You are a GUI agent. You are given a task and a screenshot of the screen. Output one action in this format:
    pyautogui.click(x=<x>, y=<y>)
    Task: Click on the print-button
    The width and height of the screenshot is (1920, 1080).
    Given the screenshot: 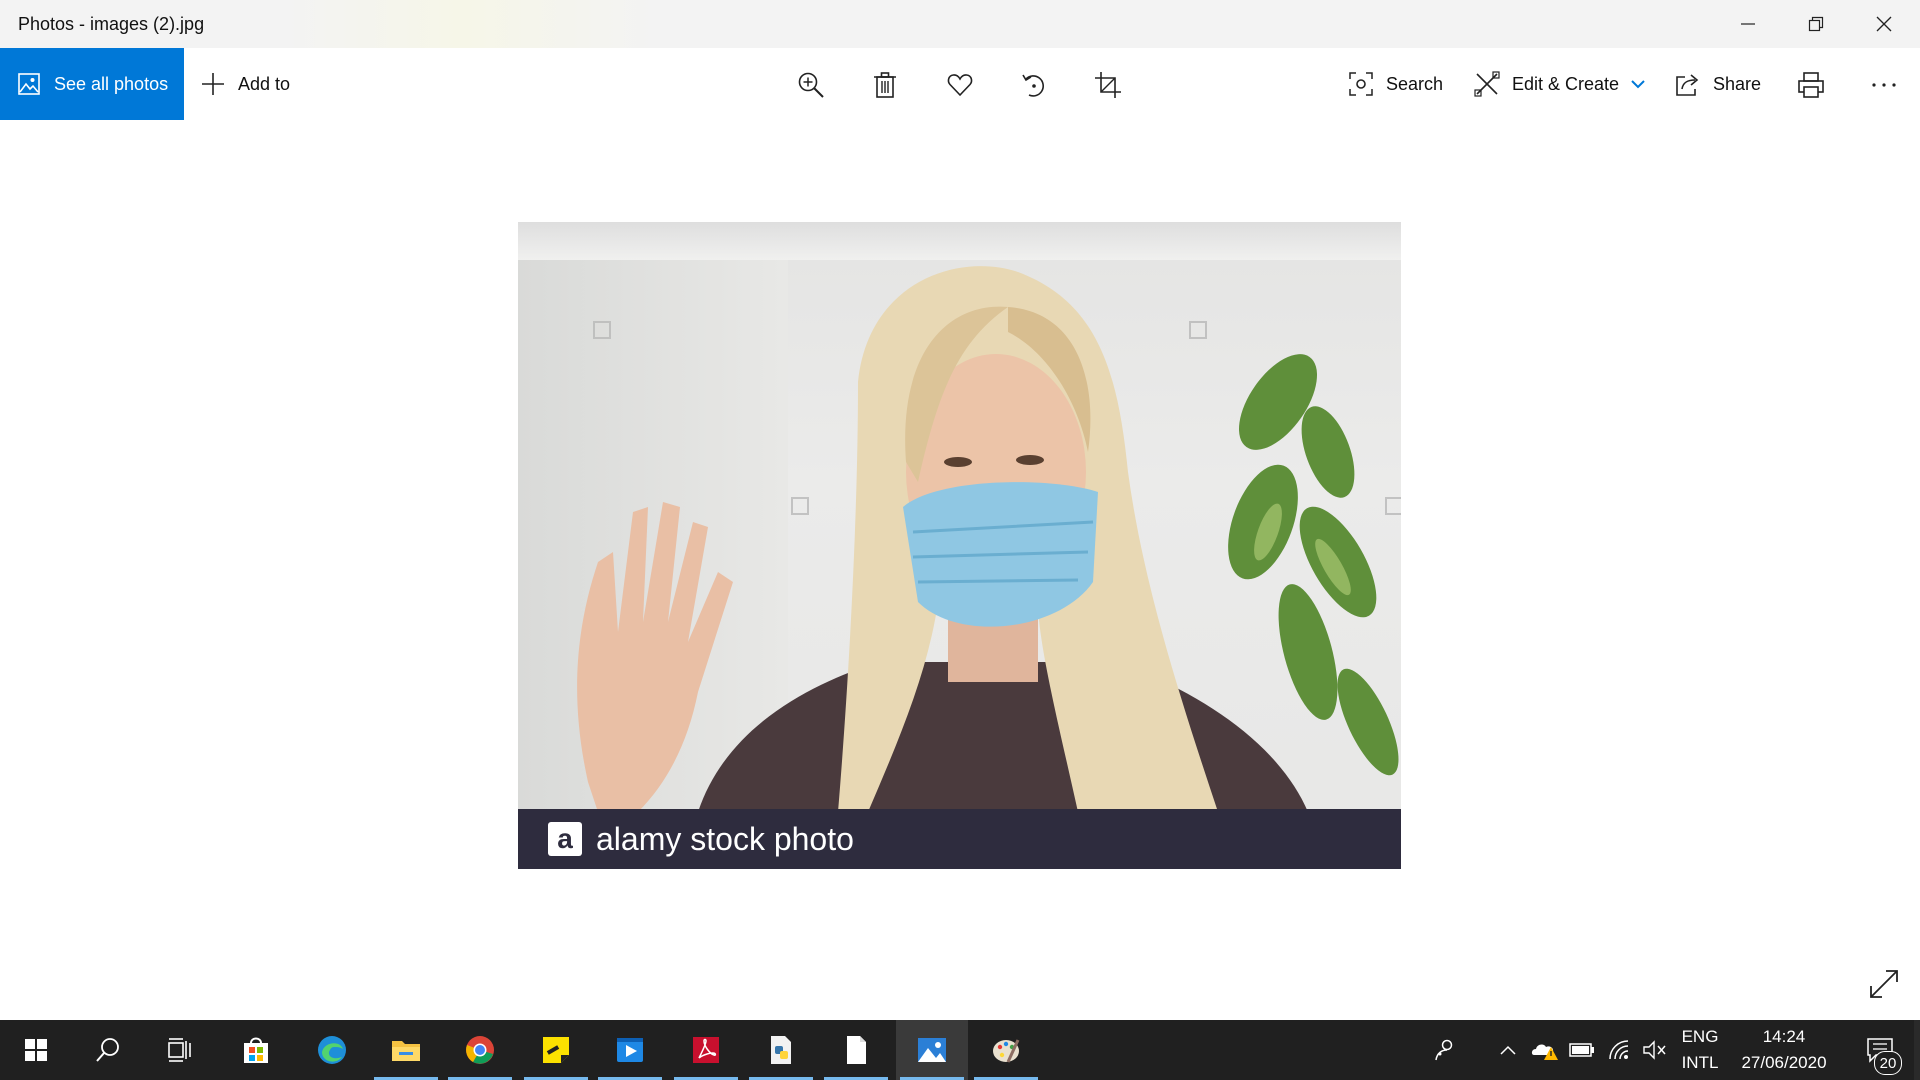 What is the action you would take?
    pyautogui.click(x=1811, y=85)
    